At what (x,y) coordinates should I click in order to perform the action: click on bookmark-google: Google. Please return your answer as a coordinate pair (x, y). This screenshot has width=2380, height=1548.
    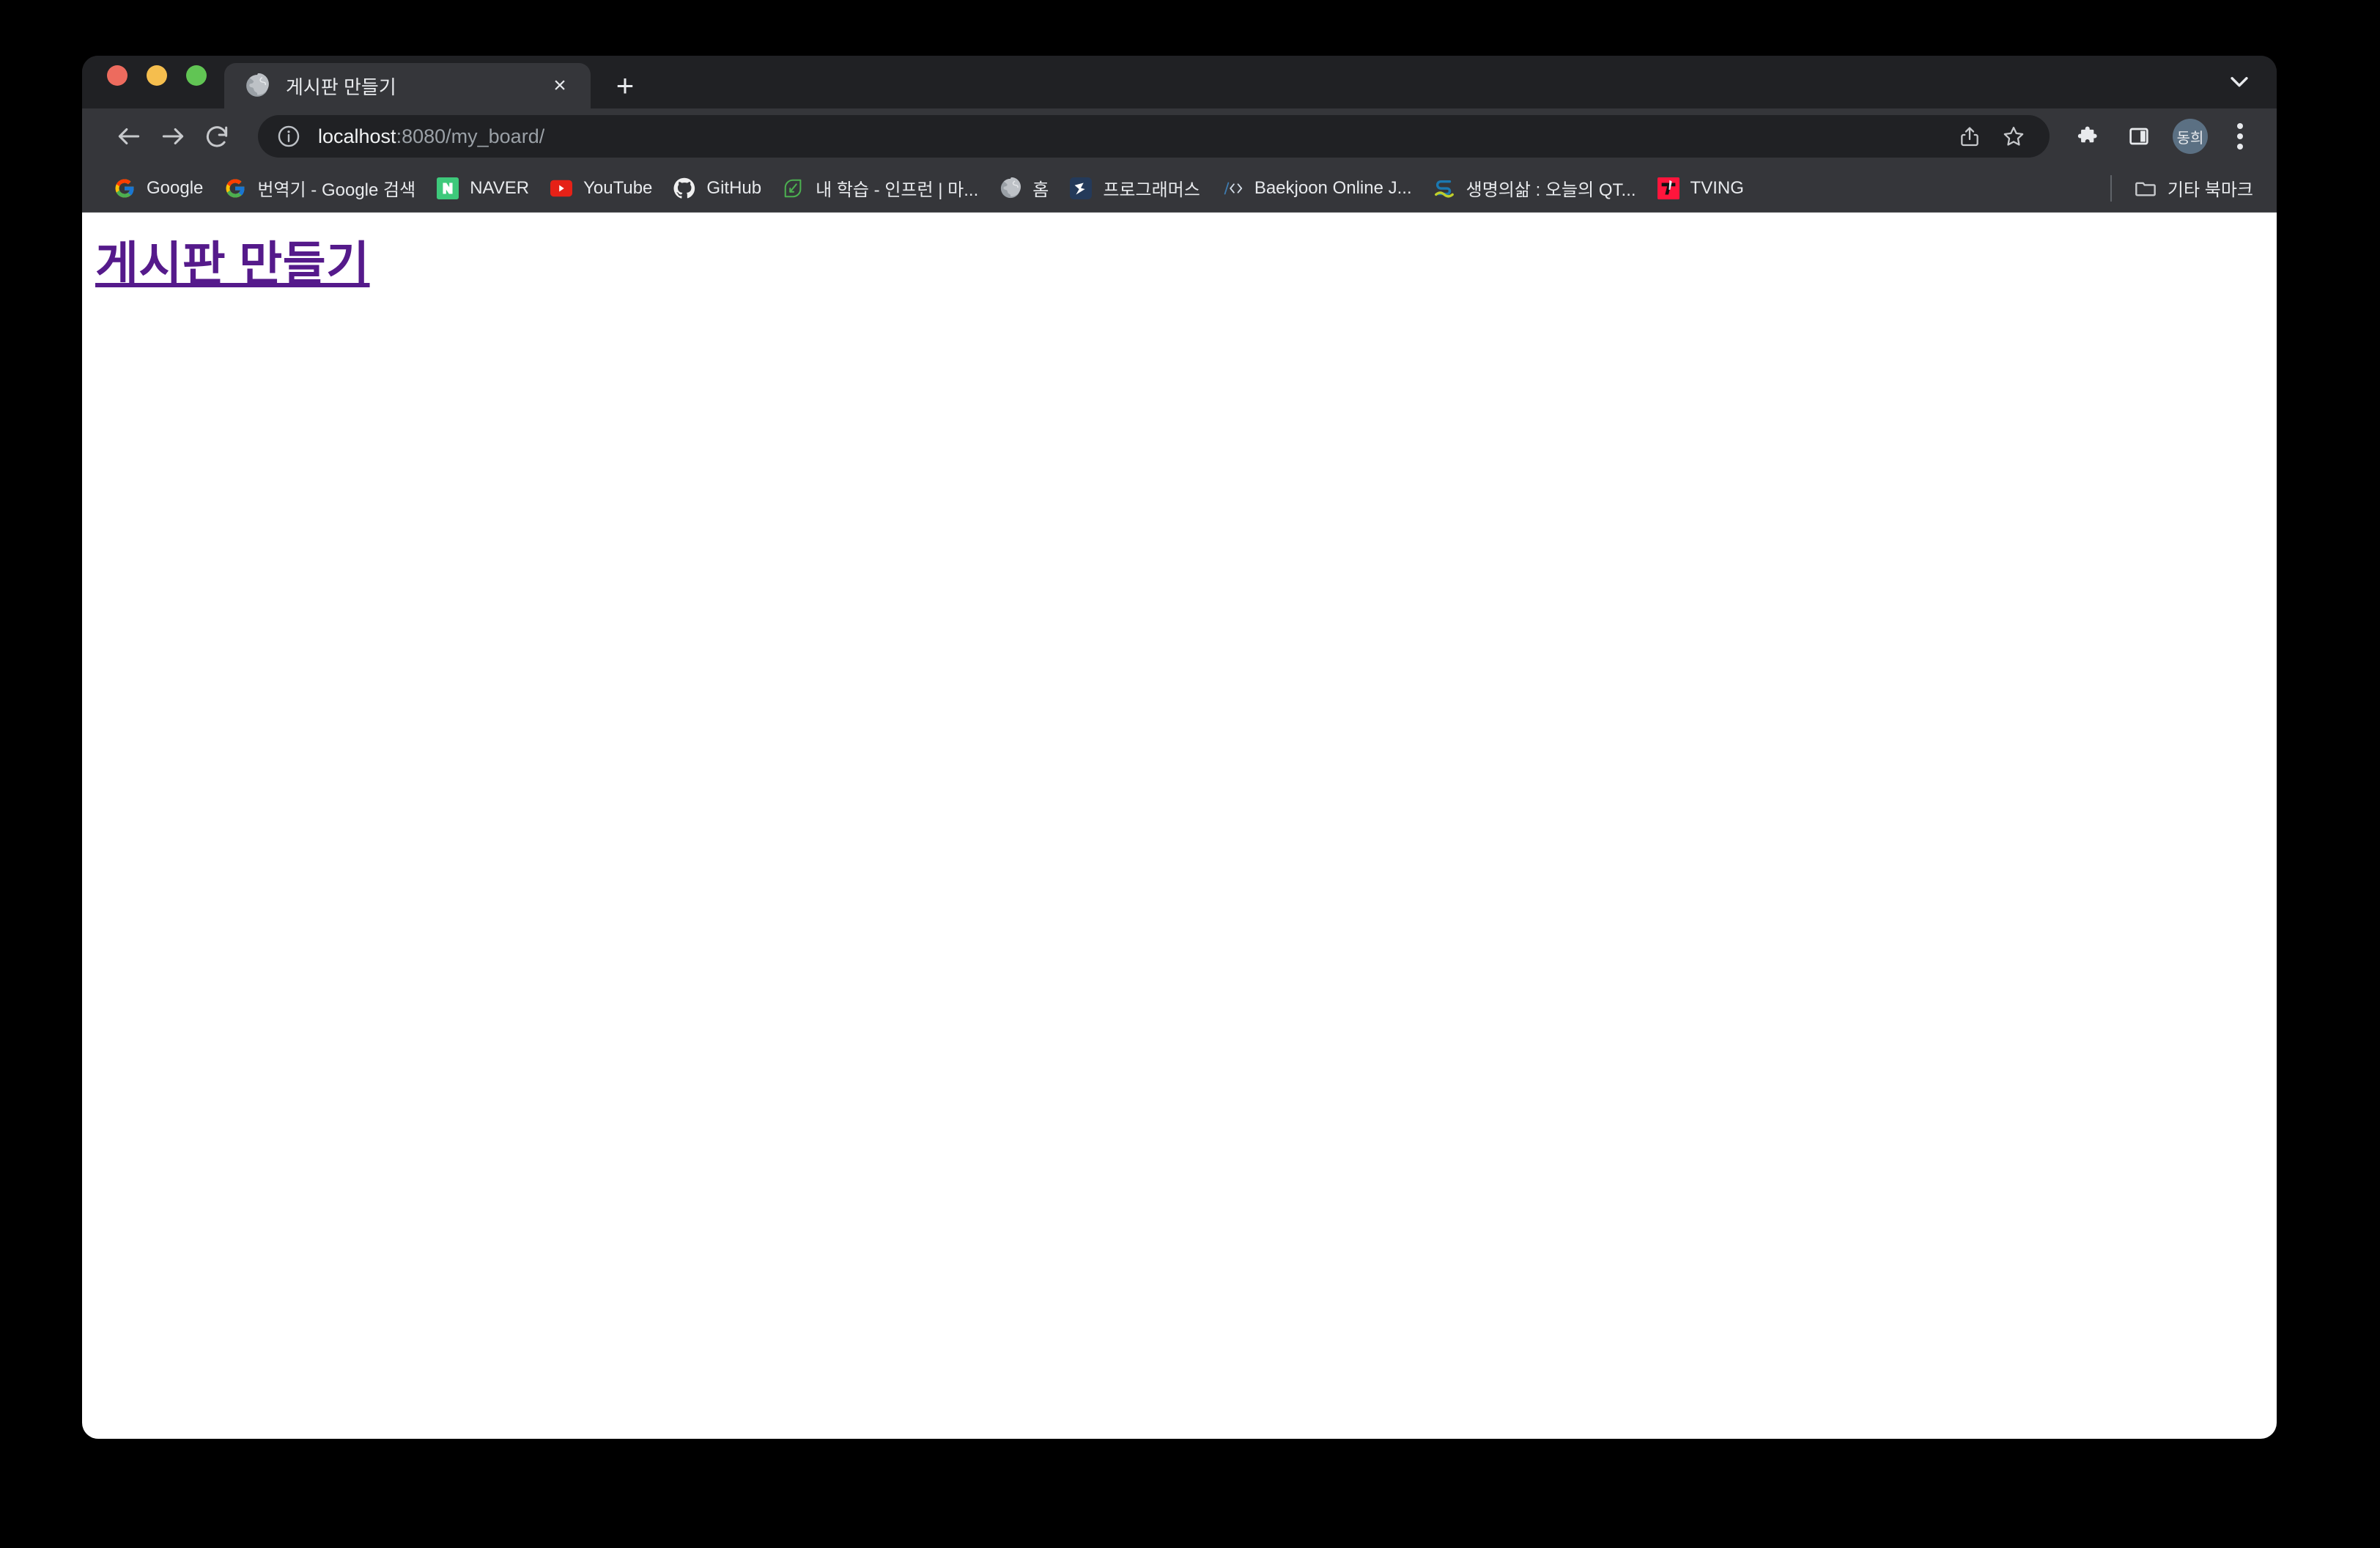
    Looking at the image, I should click on (158, 188).